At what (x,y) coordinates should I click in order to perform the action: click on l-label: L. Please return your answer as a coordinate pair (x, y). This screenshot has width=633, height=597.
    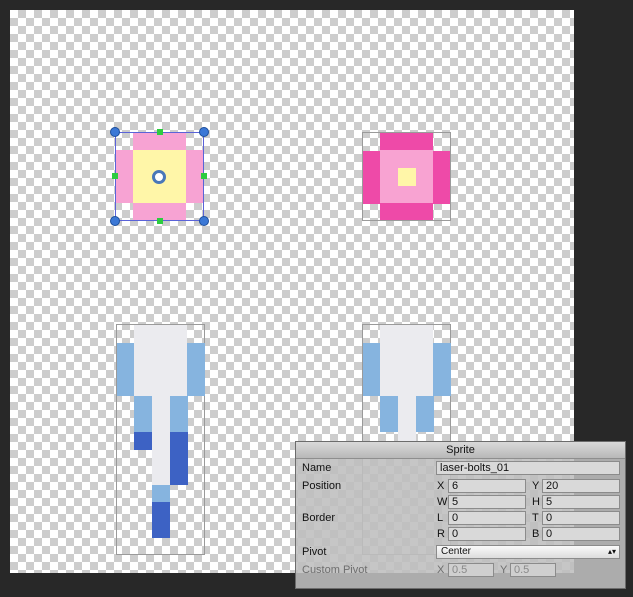
    Looking at the image, I should click on (440, 518).